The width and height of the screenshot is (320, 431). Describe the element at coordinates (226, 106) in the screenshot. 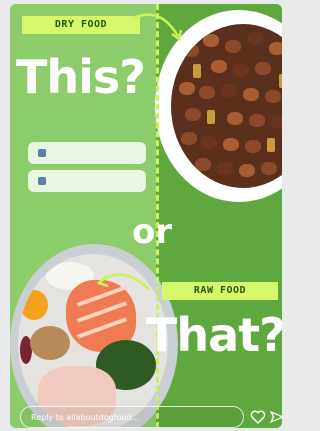

I see `kibble` at that location.